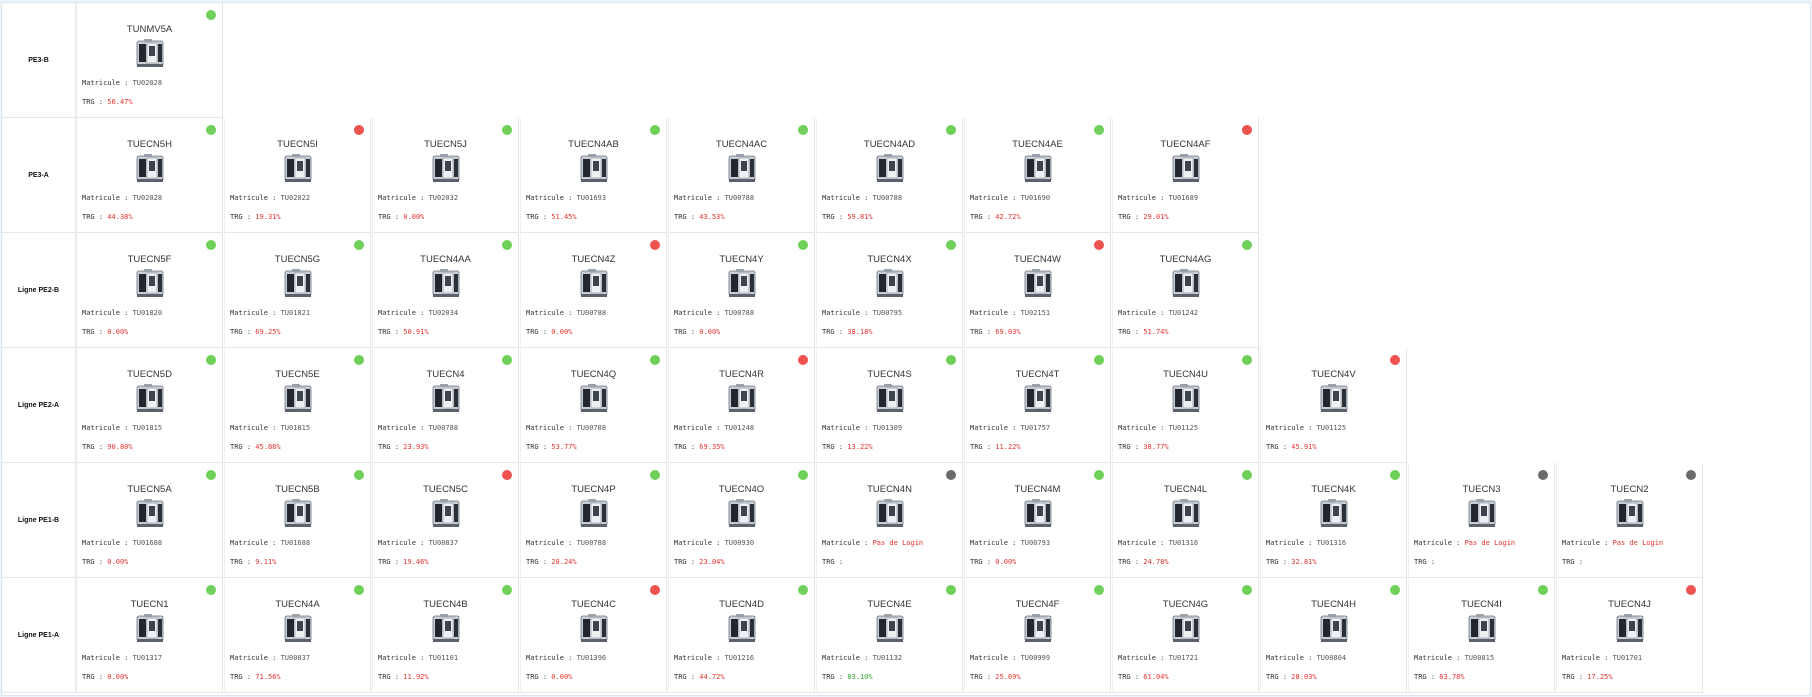 This screenshot has height=697, width=1812. Describe the element at coordinates (889, 405) in the screenshot. I see `machine-card: TUECN4S Matricule : TU01309 TRG : 13.22%` at that location.